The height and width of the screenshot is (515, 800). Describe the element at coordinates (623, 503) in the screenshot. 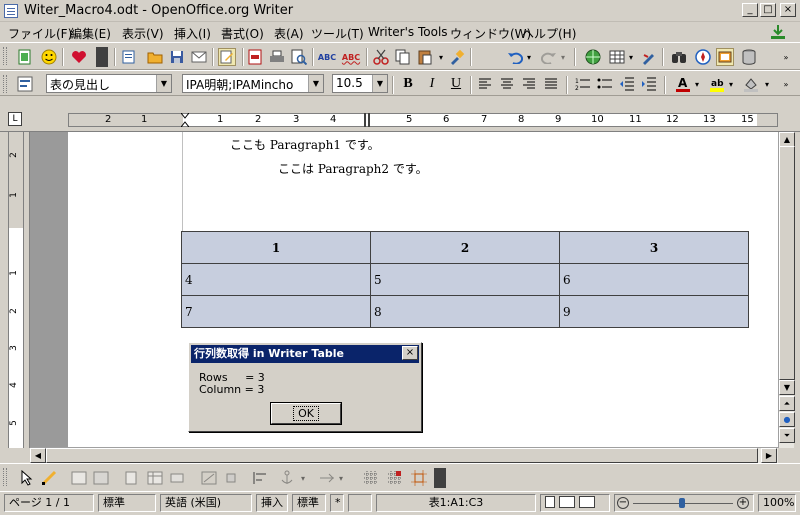

I see `zoom-out-icon: −` at that location.